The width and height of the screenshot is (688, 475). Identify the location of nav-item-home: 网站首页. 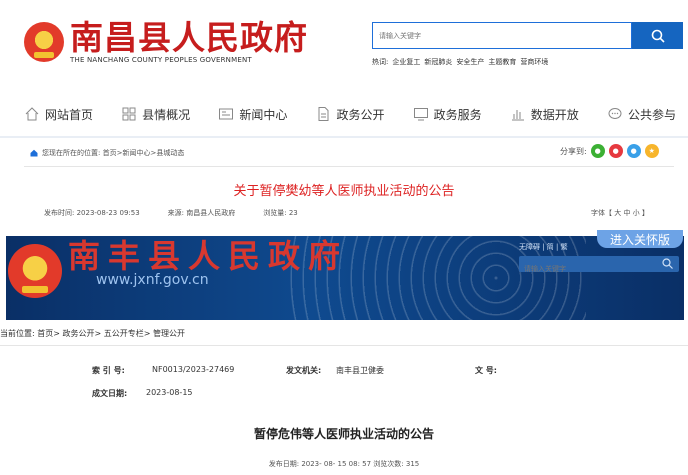
(58, 114).